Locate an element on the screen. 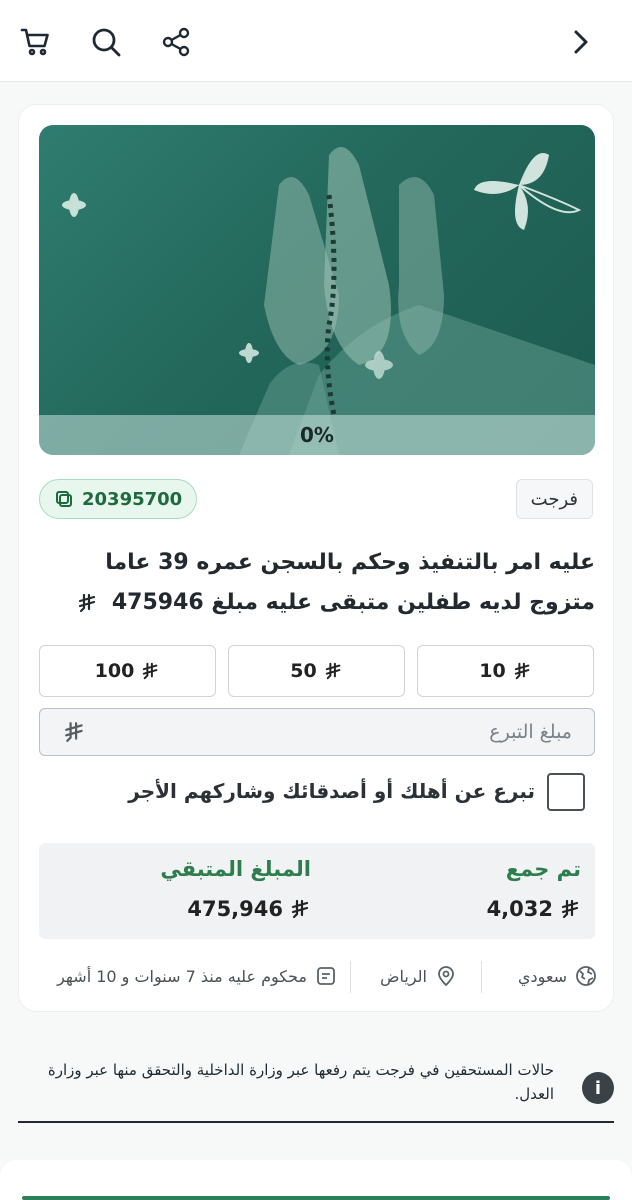  meta-nationality: سعودي is located at coordinates (557, 976).